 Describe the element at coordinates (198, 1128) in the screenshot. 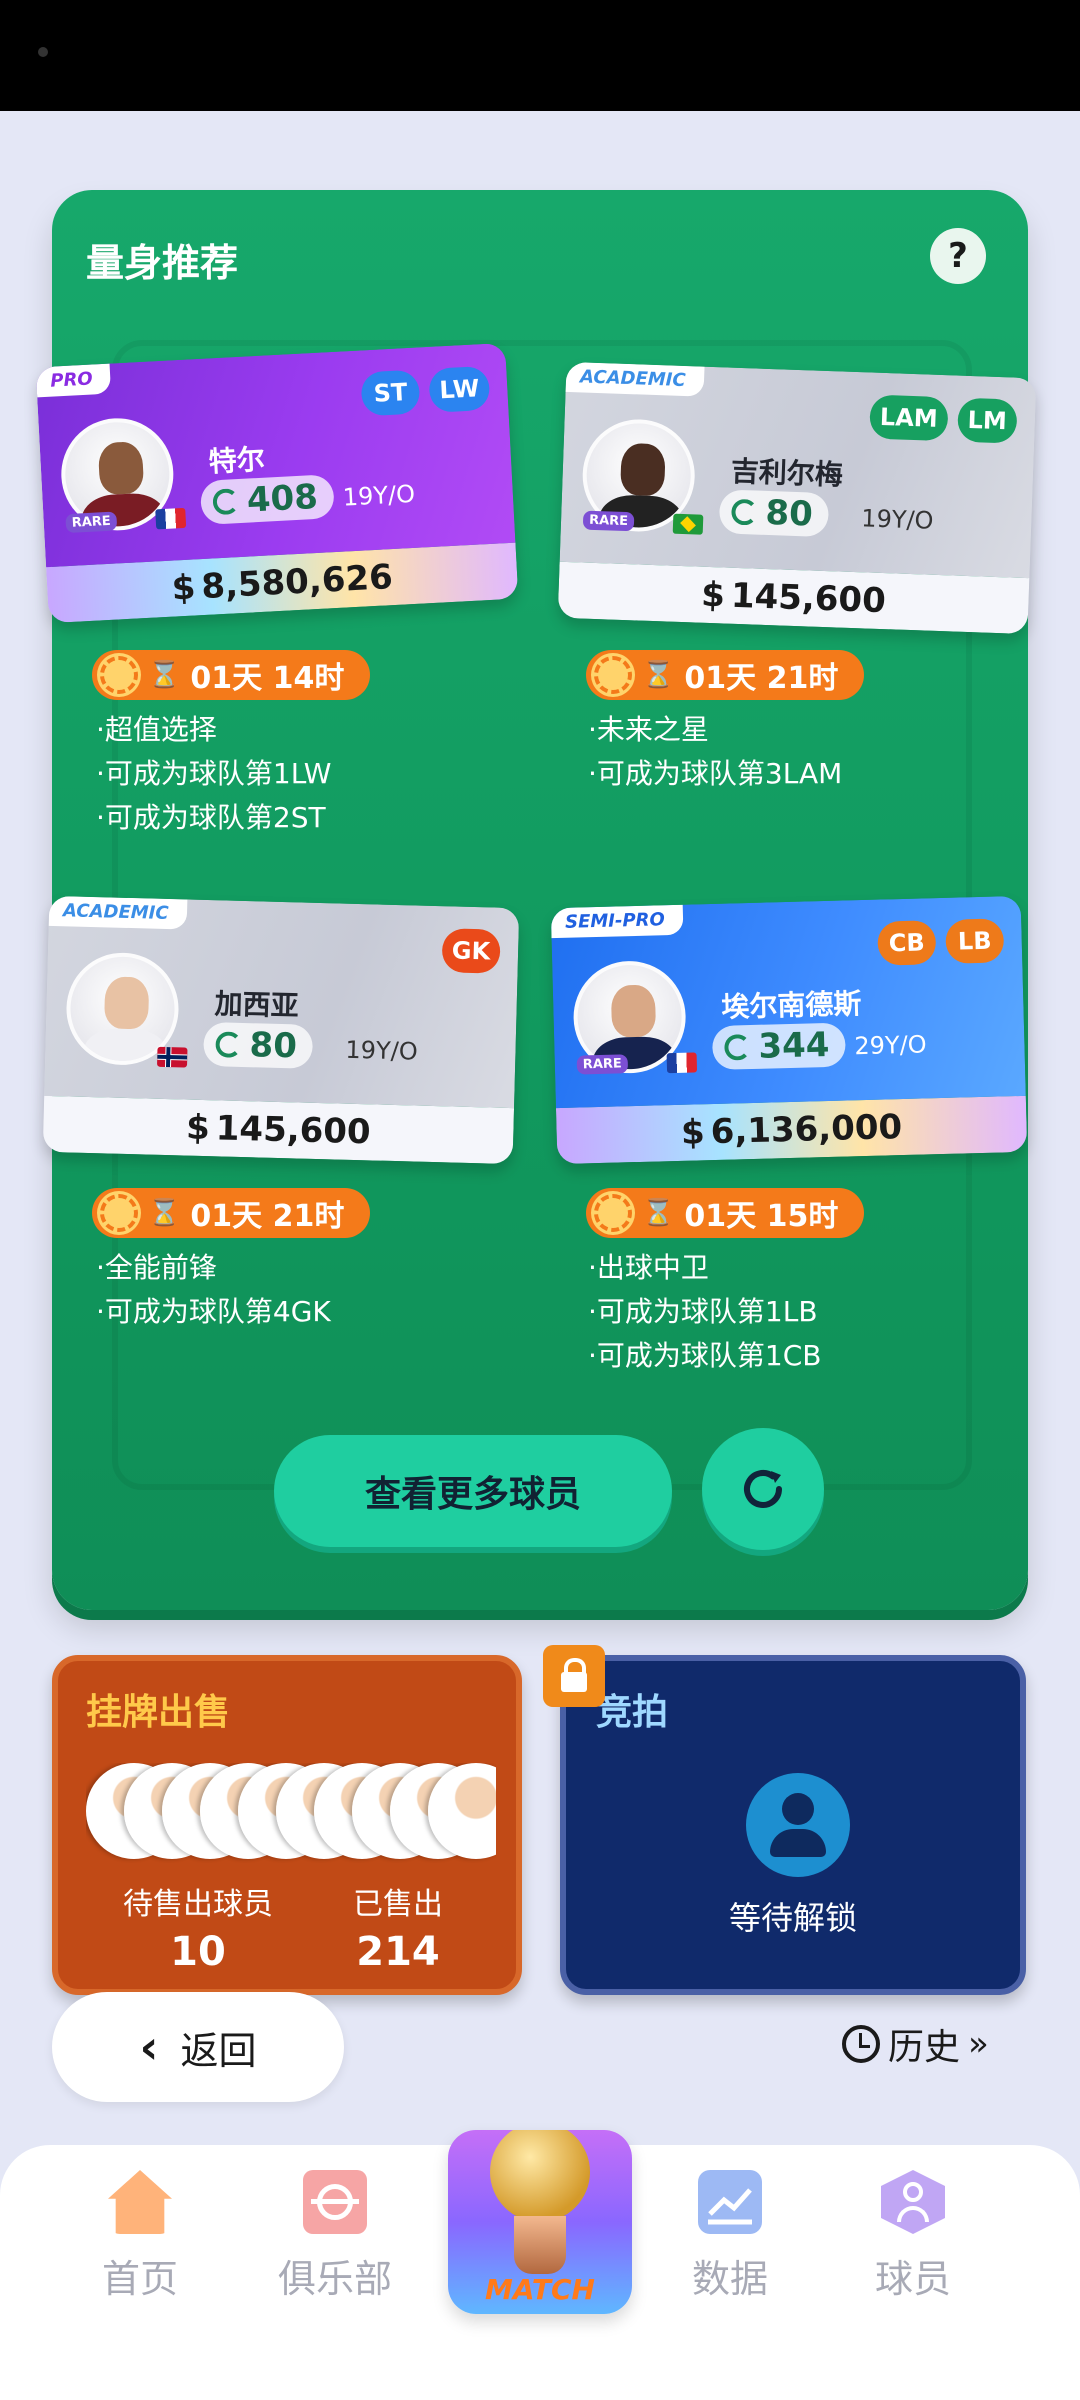

I see `currency-symbol: $` at that location.